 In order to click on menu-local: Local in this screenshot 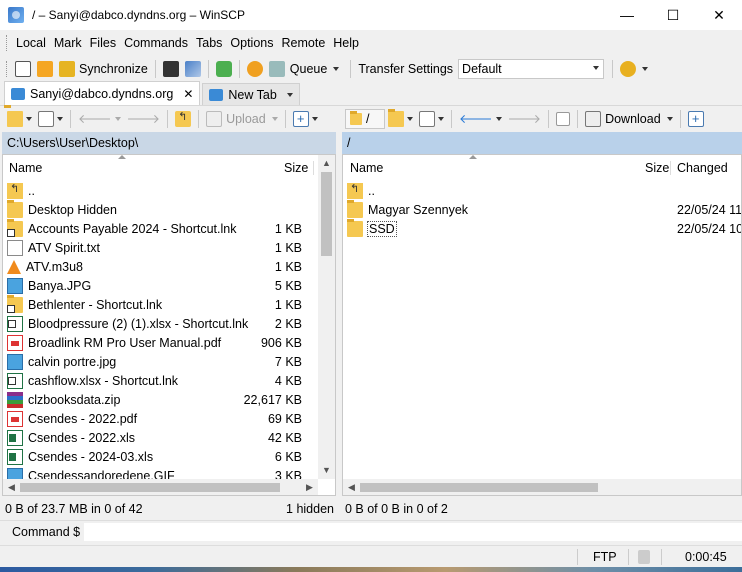, I will do `click(31, 43)`.